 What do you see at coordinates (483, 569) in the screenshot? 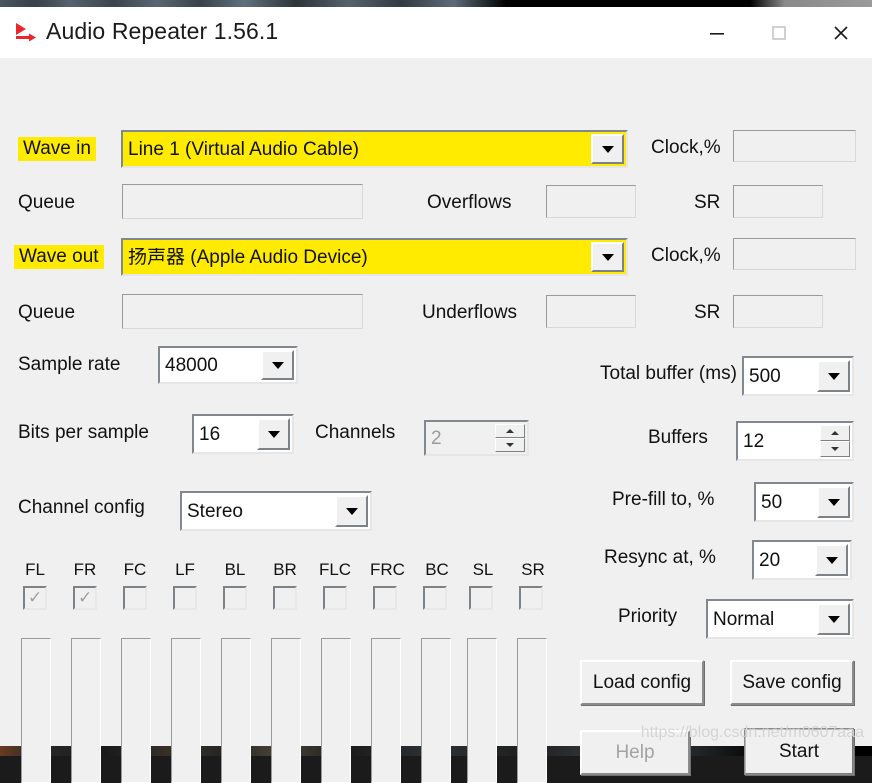
I see `channel-label-sl: SL` at bounding box center [483, 569].